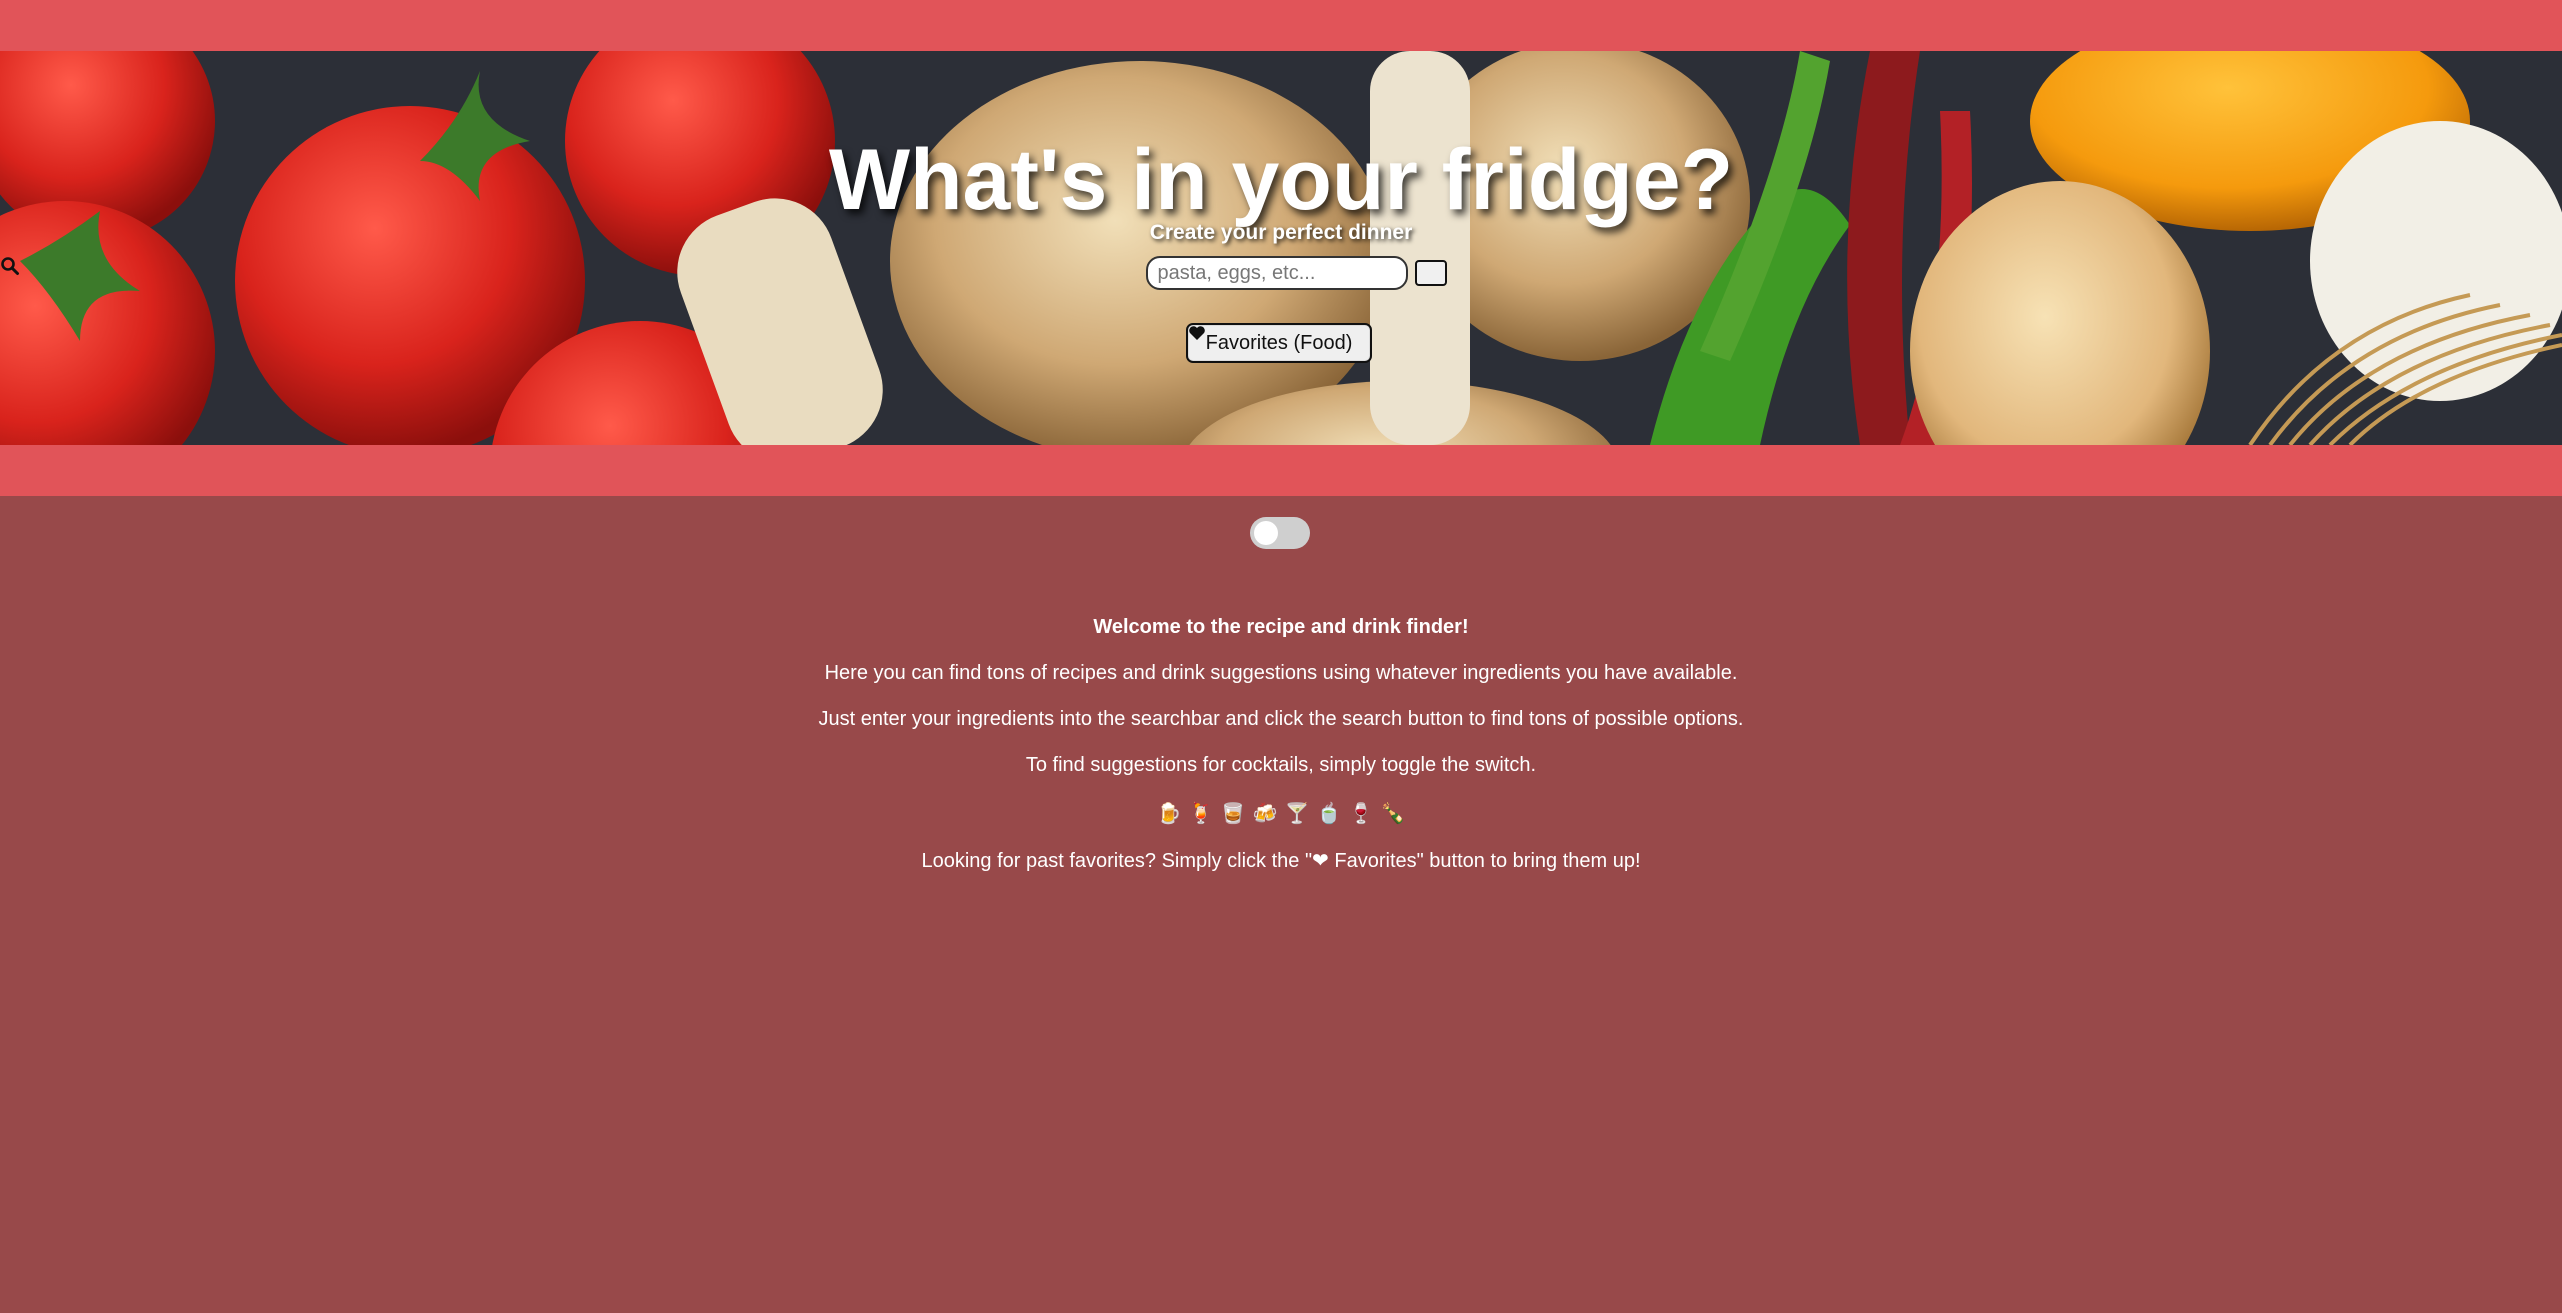 Image resolution: width=2562 pixels, height=1313 pixels. What do you see at coordinates (1281, 627) in the screenshot?
I see `welcome-heading: Welcome to the recipe and drink finder!` at bounding box center [1281, 627].